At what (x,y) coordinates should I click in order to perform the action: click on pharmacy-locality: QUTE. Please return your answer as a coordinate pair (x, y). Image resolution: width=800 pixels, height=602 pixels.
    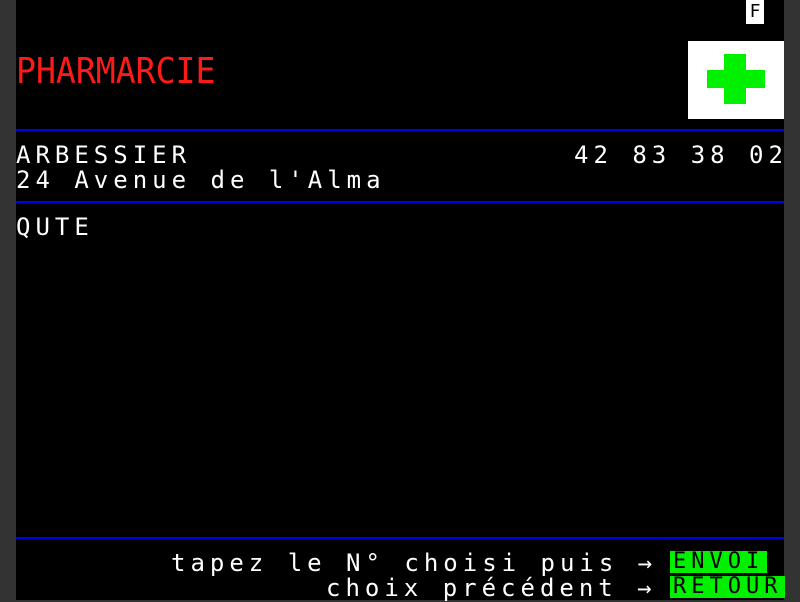
    Looking at the image, I should click on (55, 227).